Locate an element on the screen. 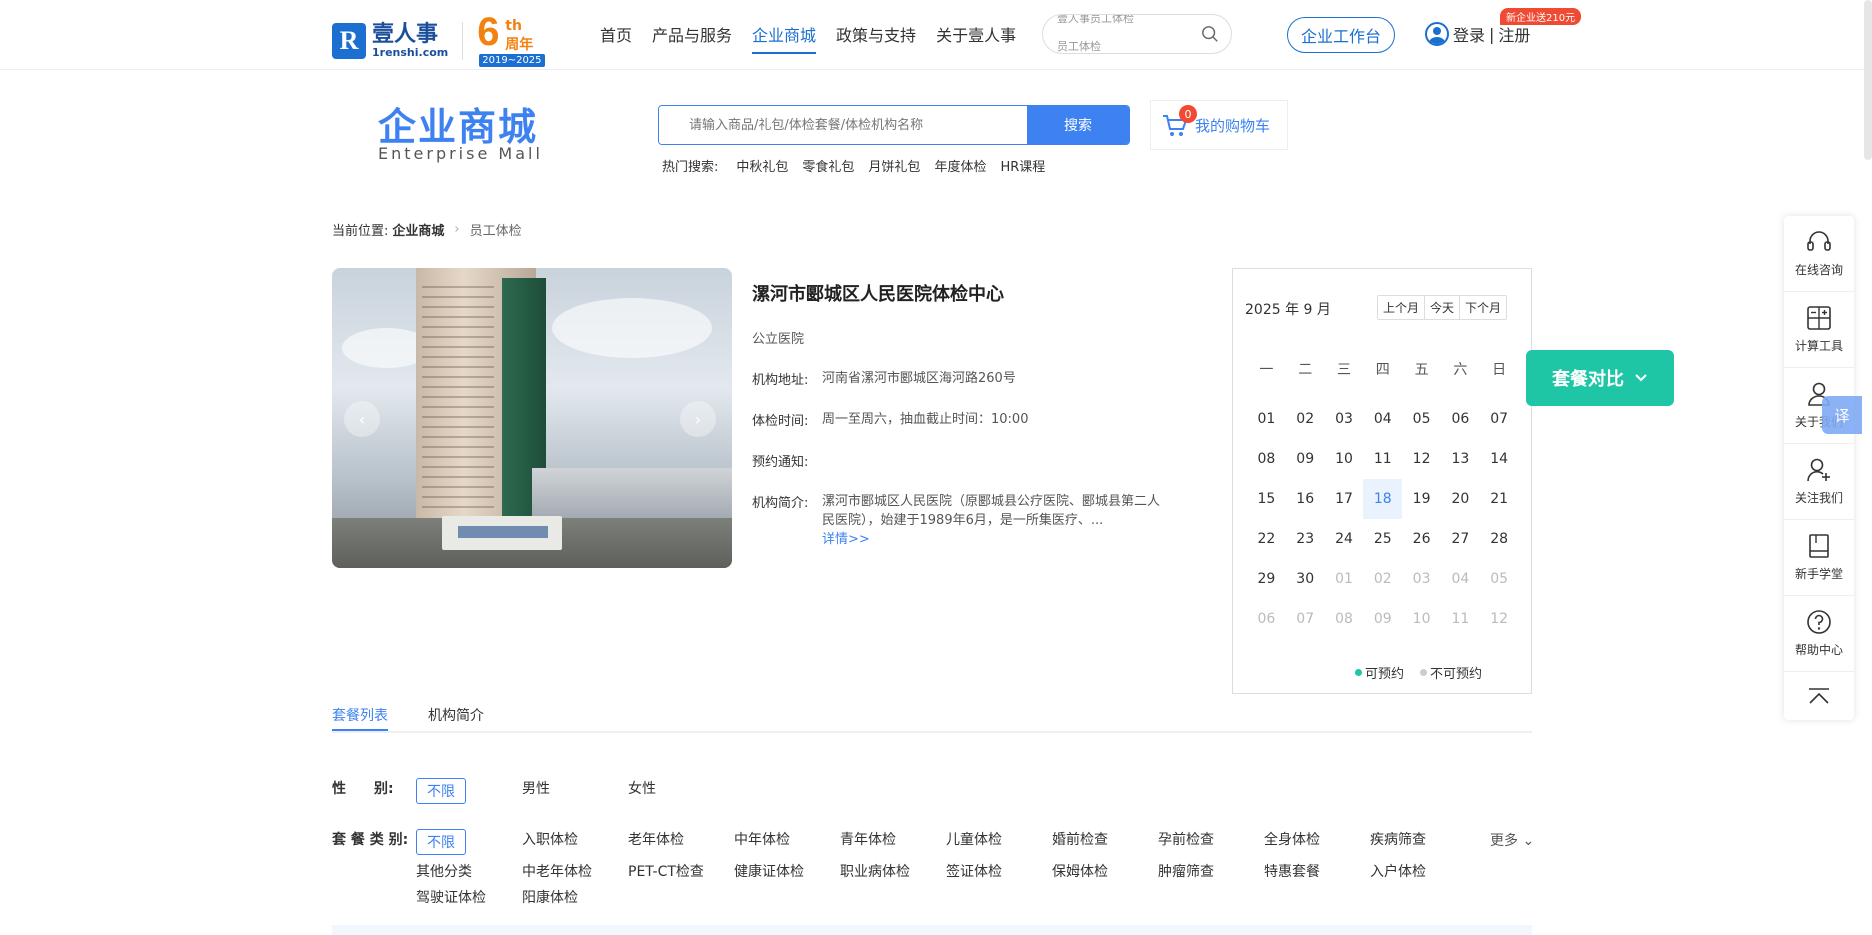 The image size is (1872, 935). hot-search-term: HR课程 is located at coordinates (1022, 165).